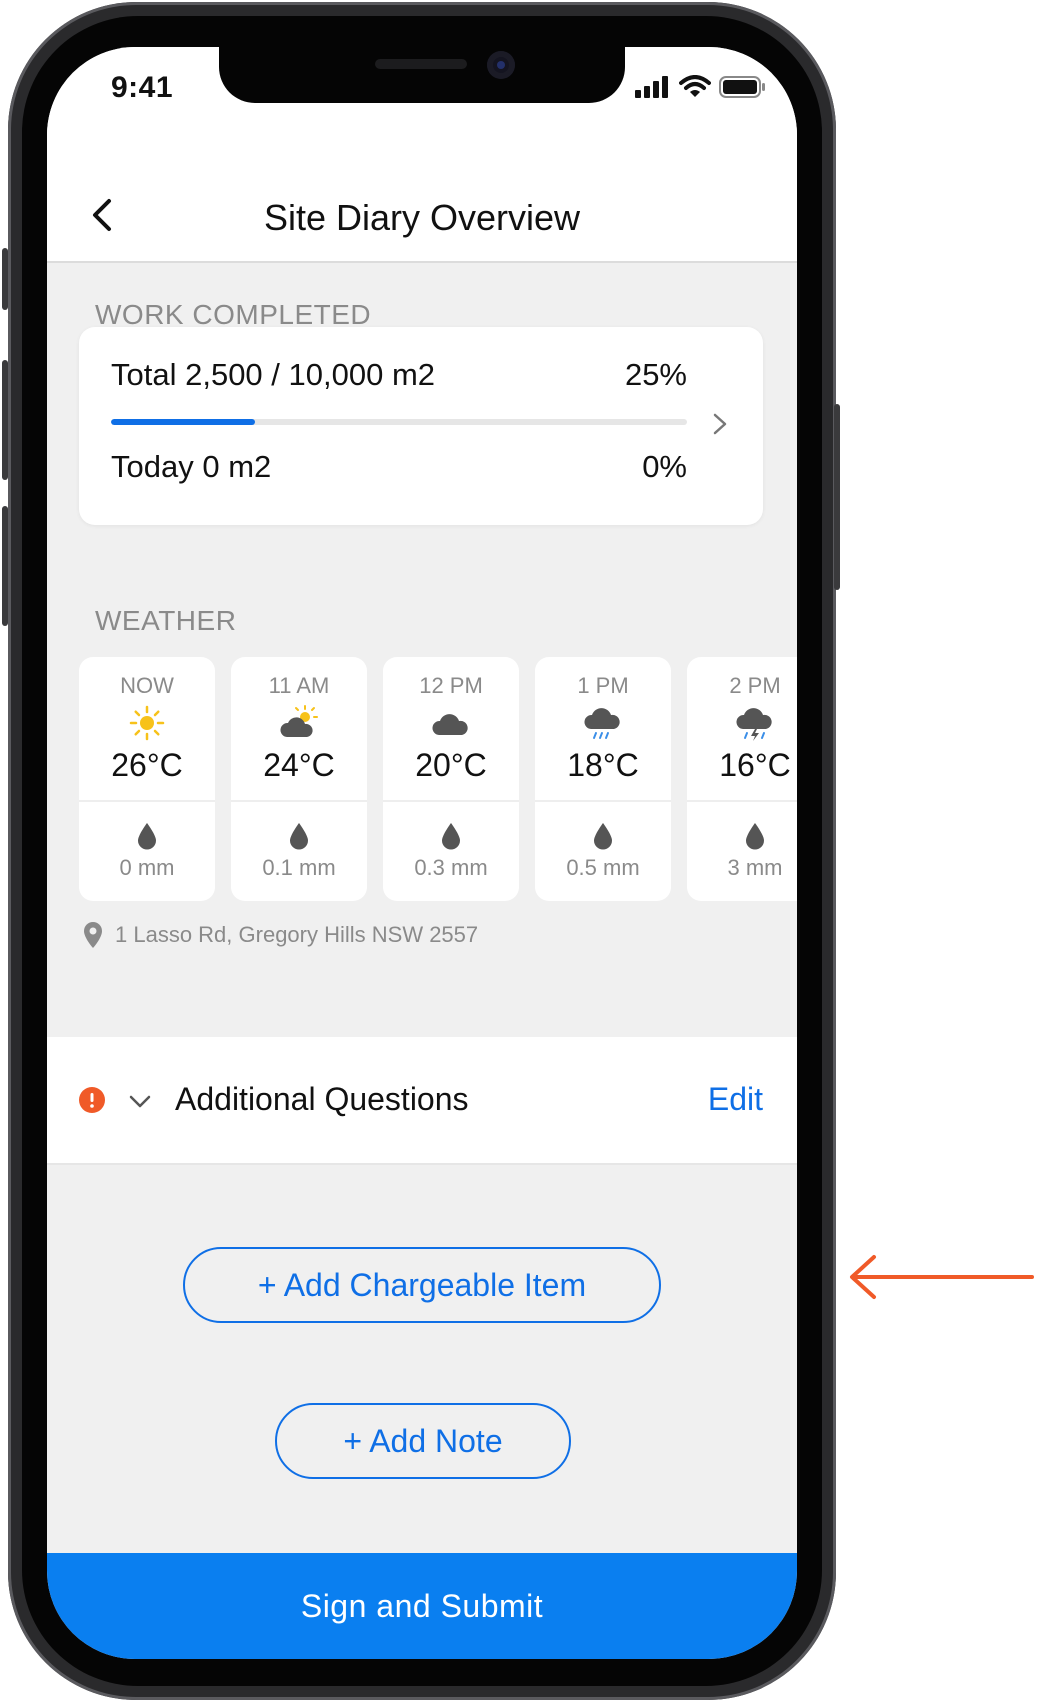 This screenshot has height=1706, width=1062. I want to click on camera-notch, so click(422, 75).